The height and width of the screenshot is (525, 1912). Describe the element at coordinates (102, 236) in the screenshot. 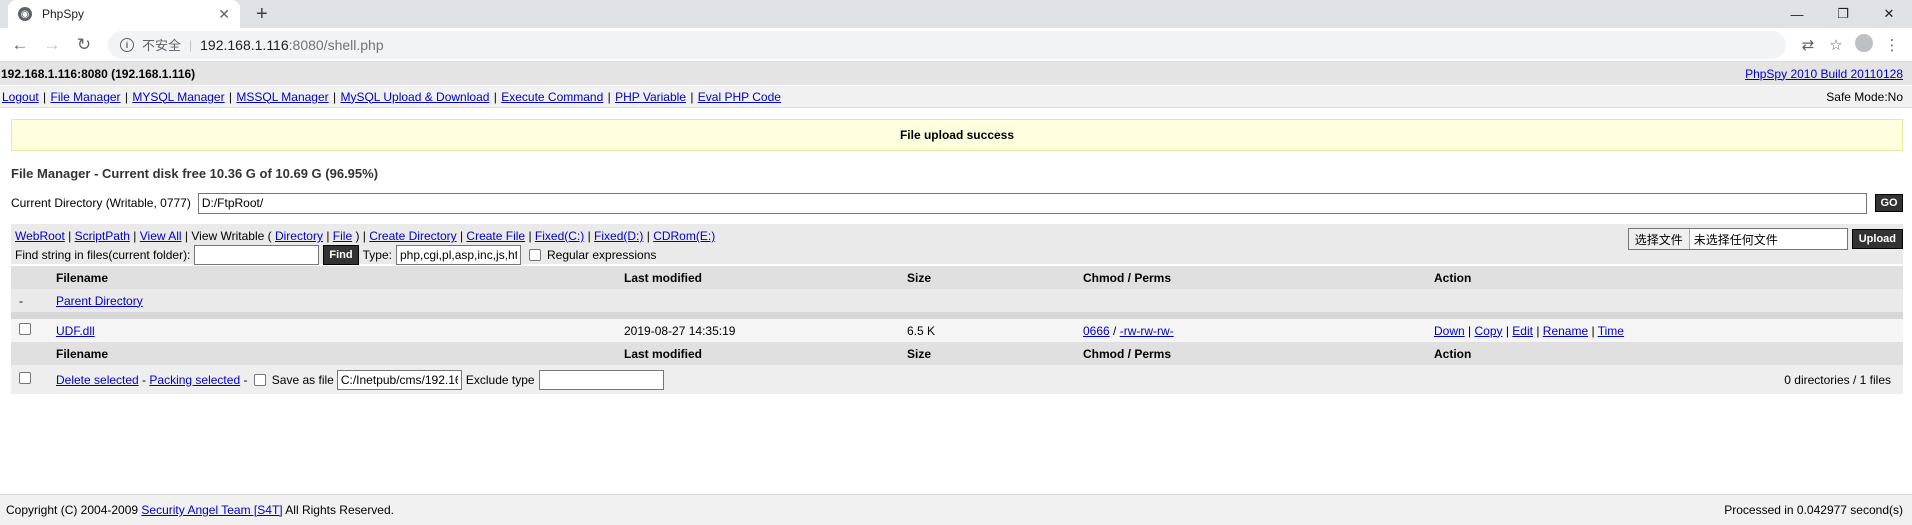

I see `scriptpath-link: ScriptPath` at that location.